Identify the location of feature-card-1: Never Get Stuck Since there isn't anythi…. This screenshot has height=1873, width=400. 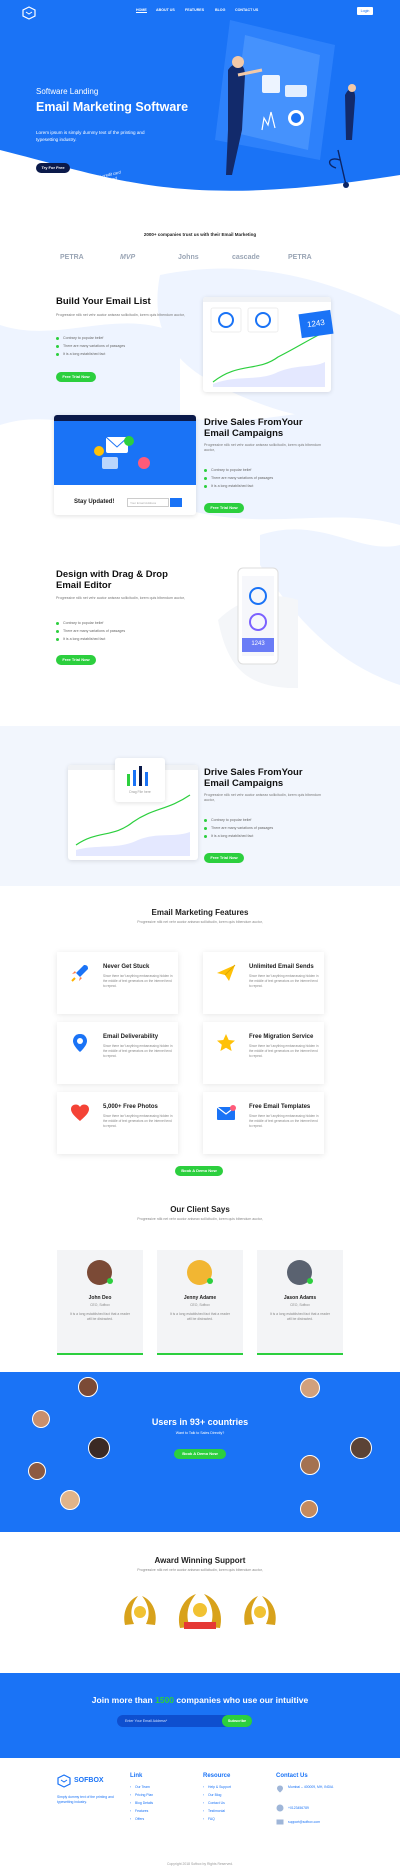
(117, 983).